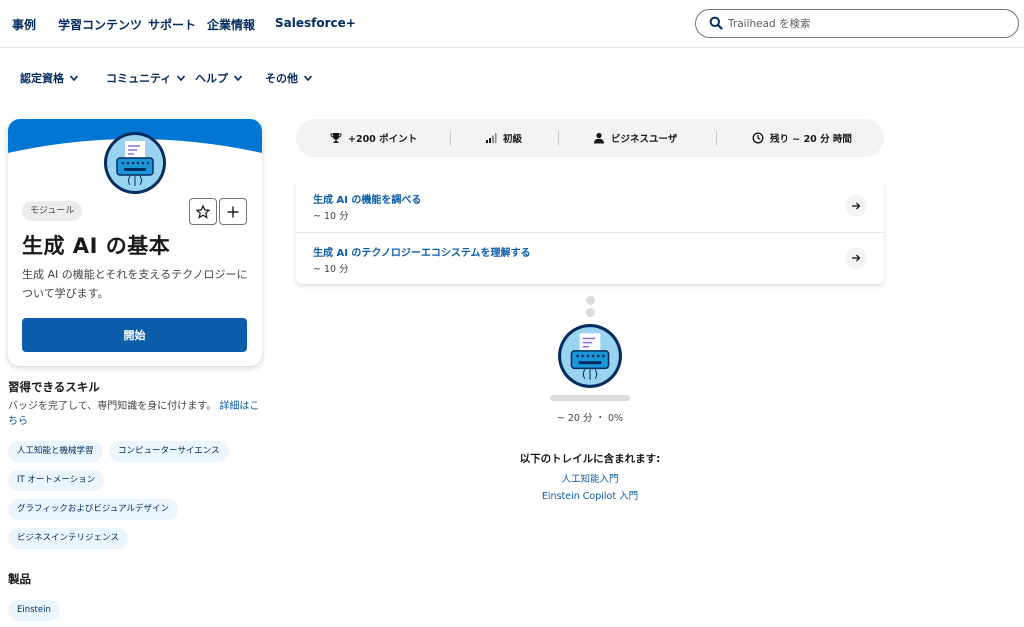 The height and width of the screenshot is (627, 1024). I want to click on time-label: 残り ~ 20 分 時間, so click(811, 139).